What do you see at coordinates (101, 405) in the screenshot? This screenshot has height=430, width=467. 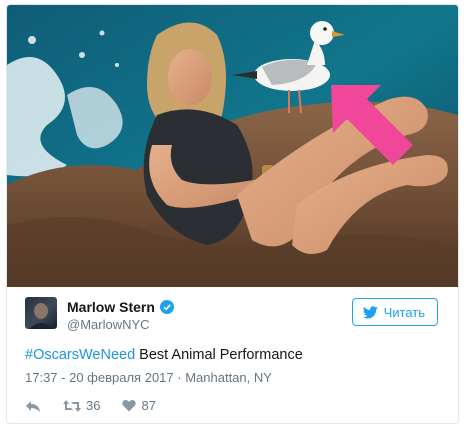 I see `tweet-actions: 36 87` at bounding box center [101, 405].